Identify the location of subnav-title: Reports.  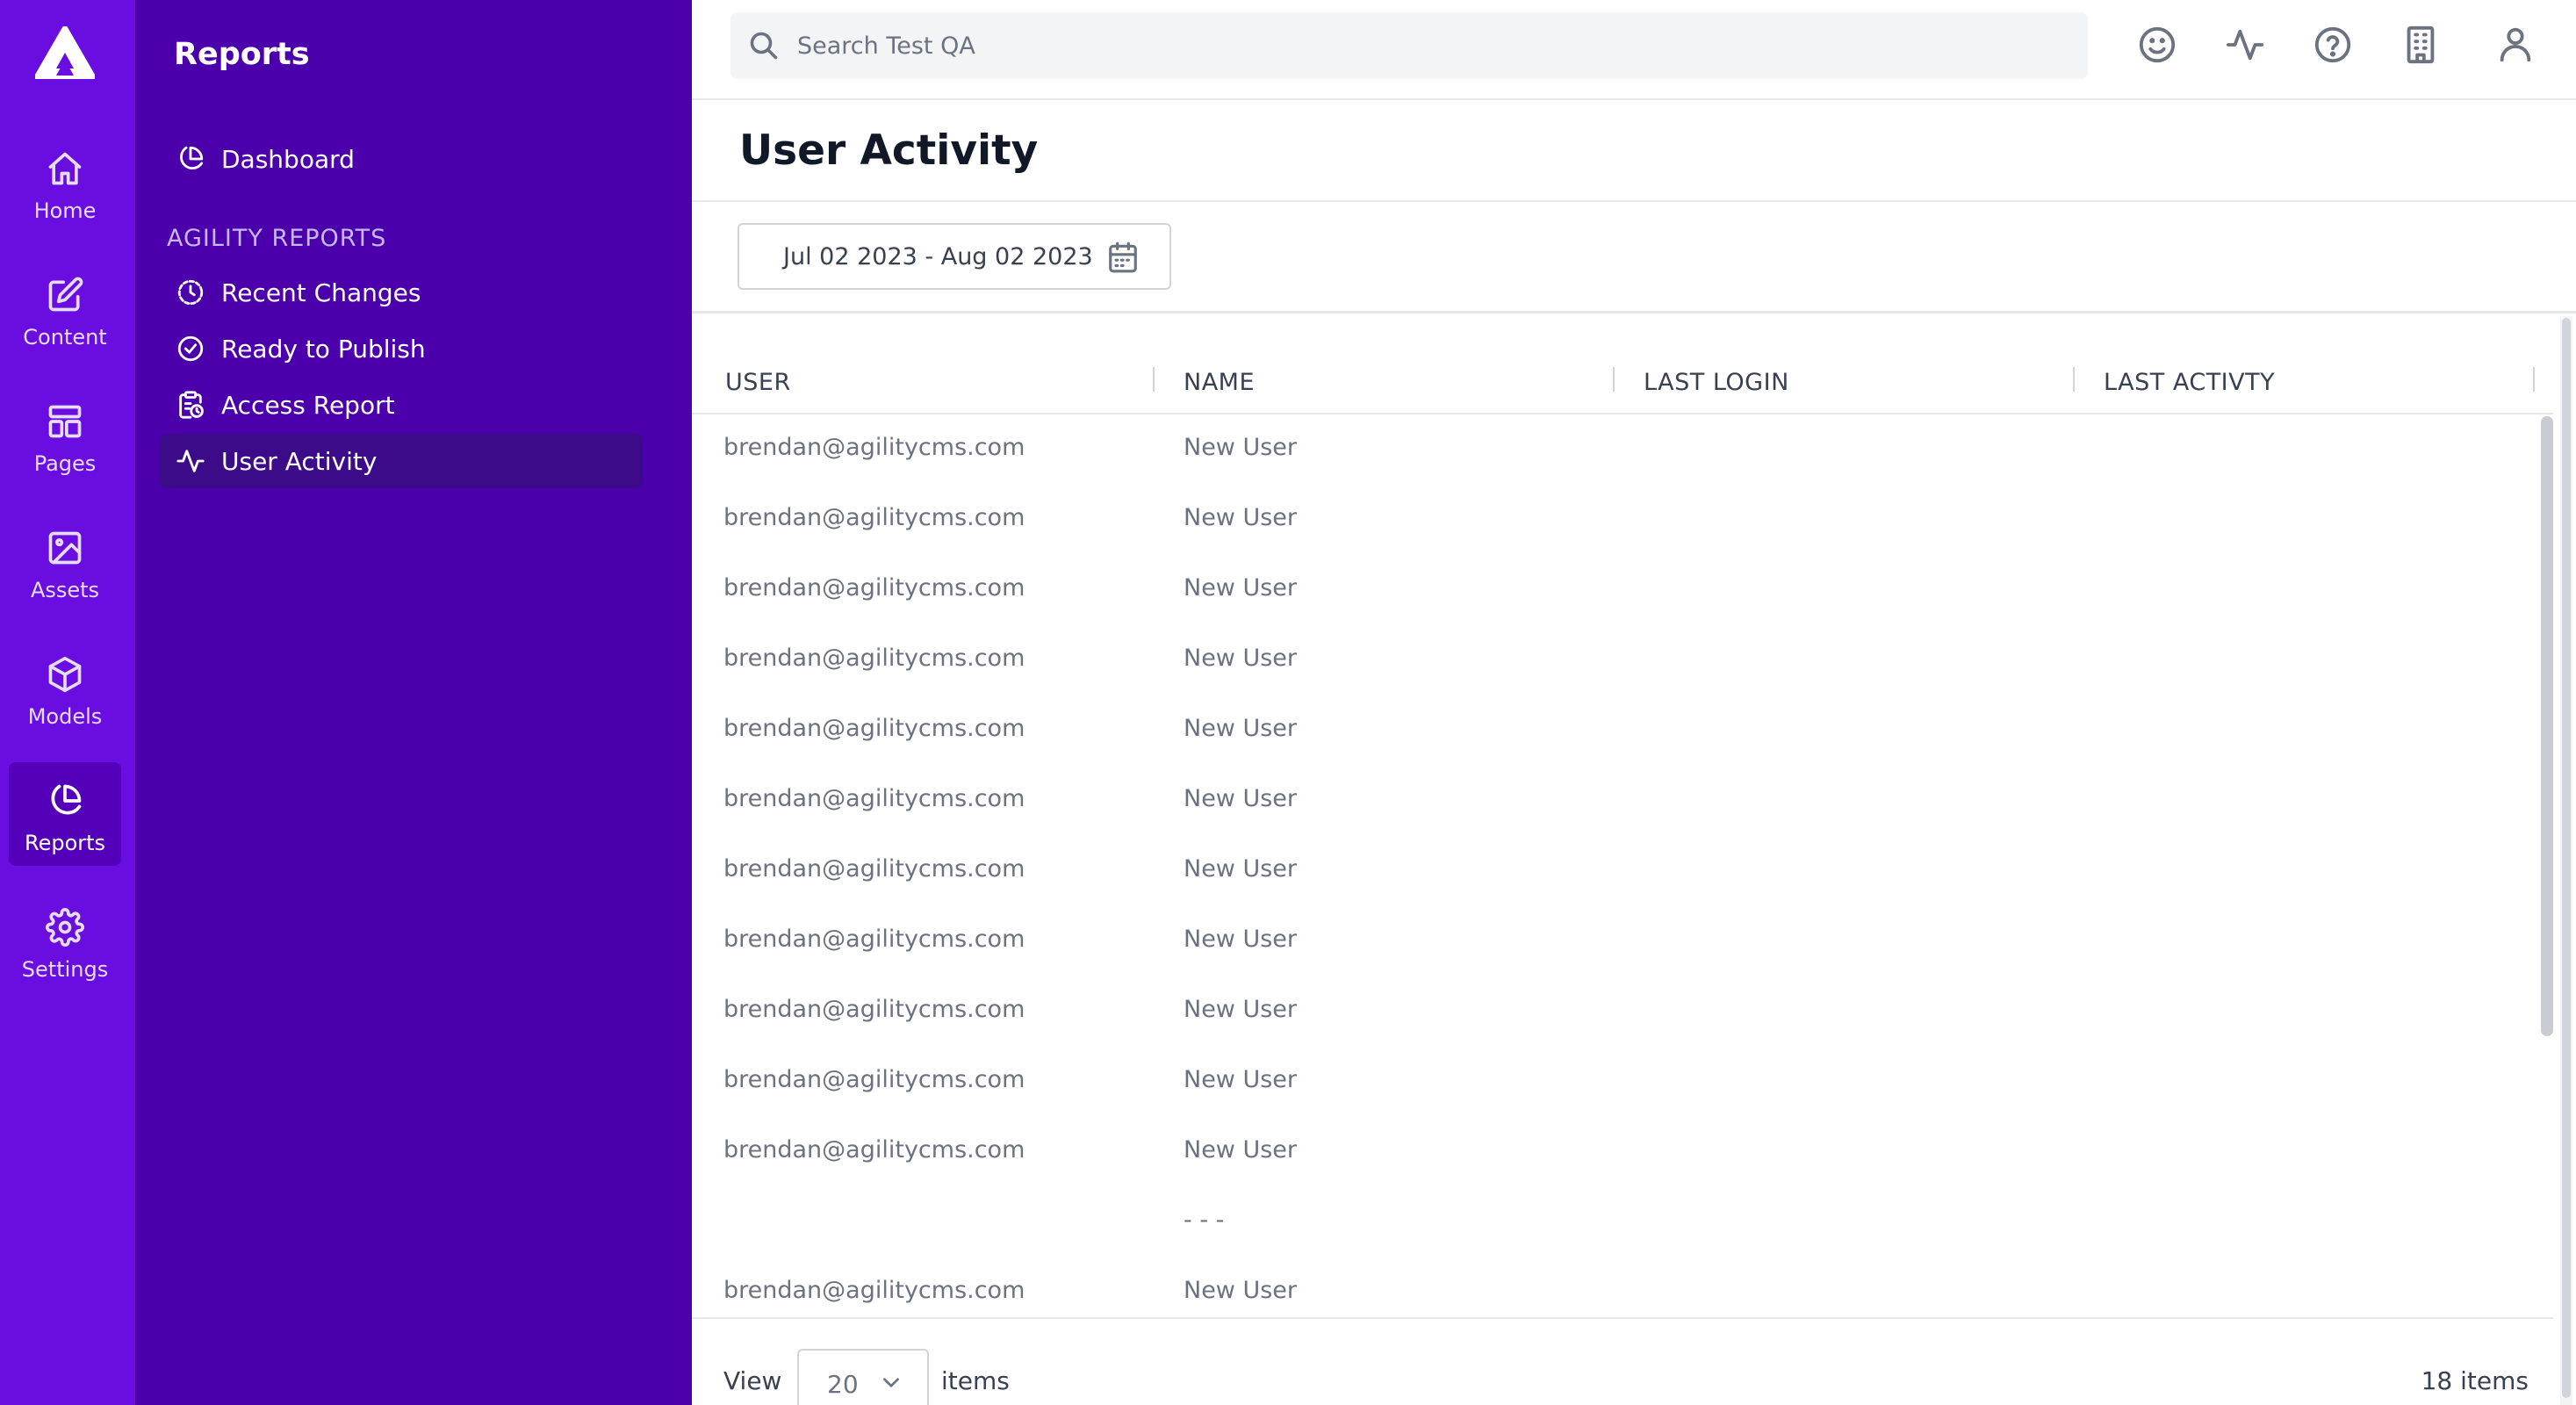
(242, 55).